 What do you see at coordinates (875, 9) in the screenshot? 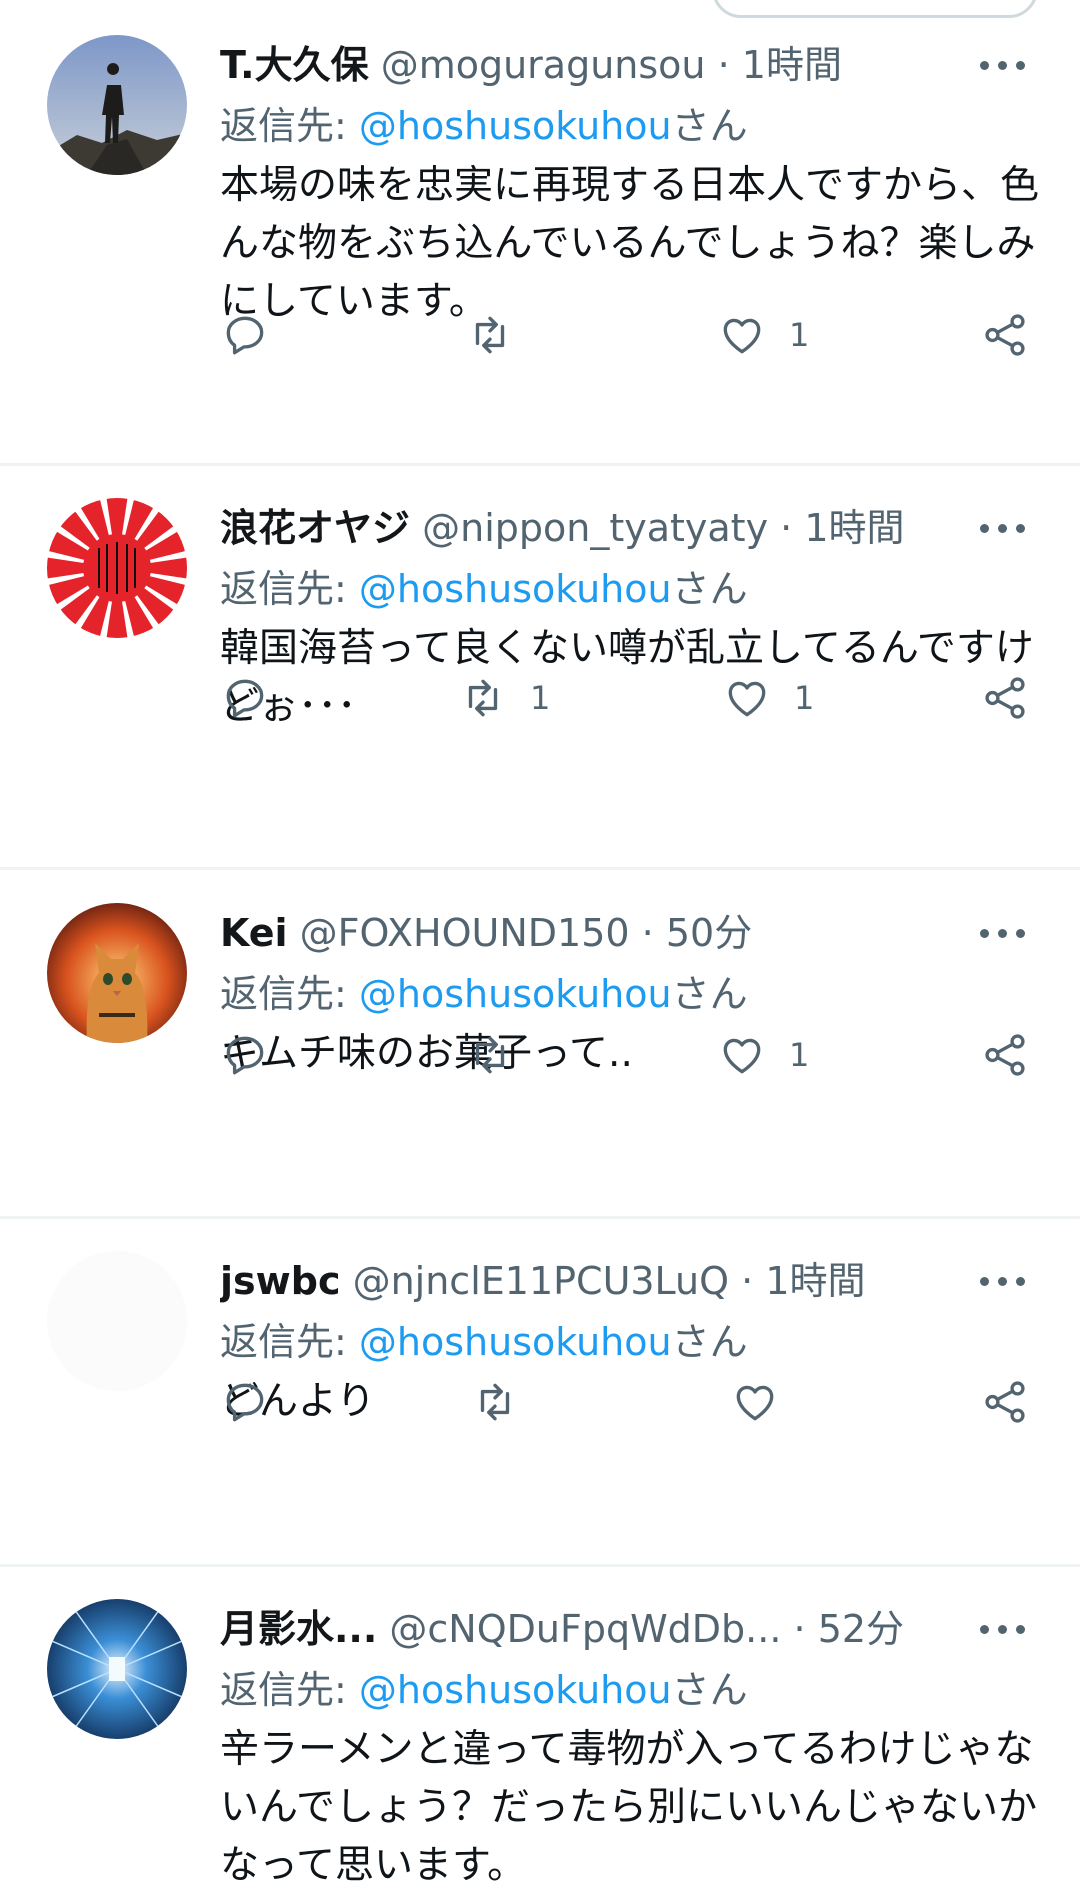
I see `top-button-partial` at bounding box center [875, 9].